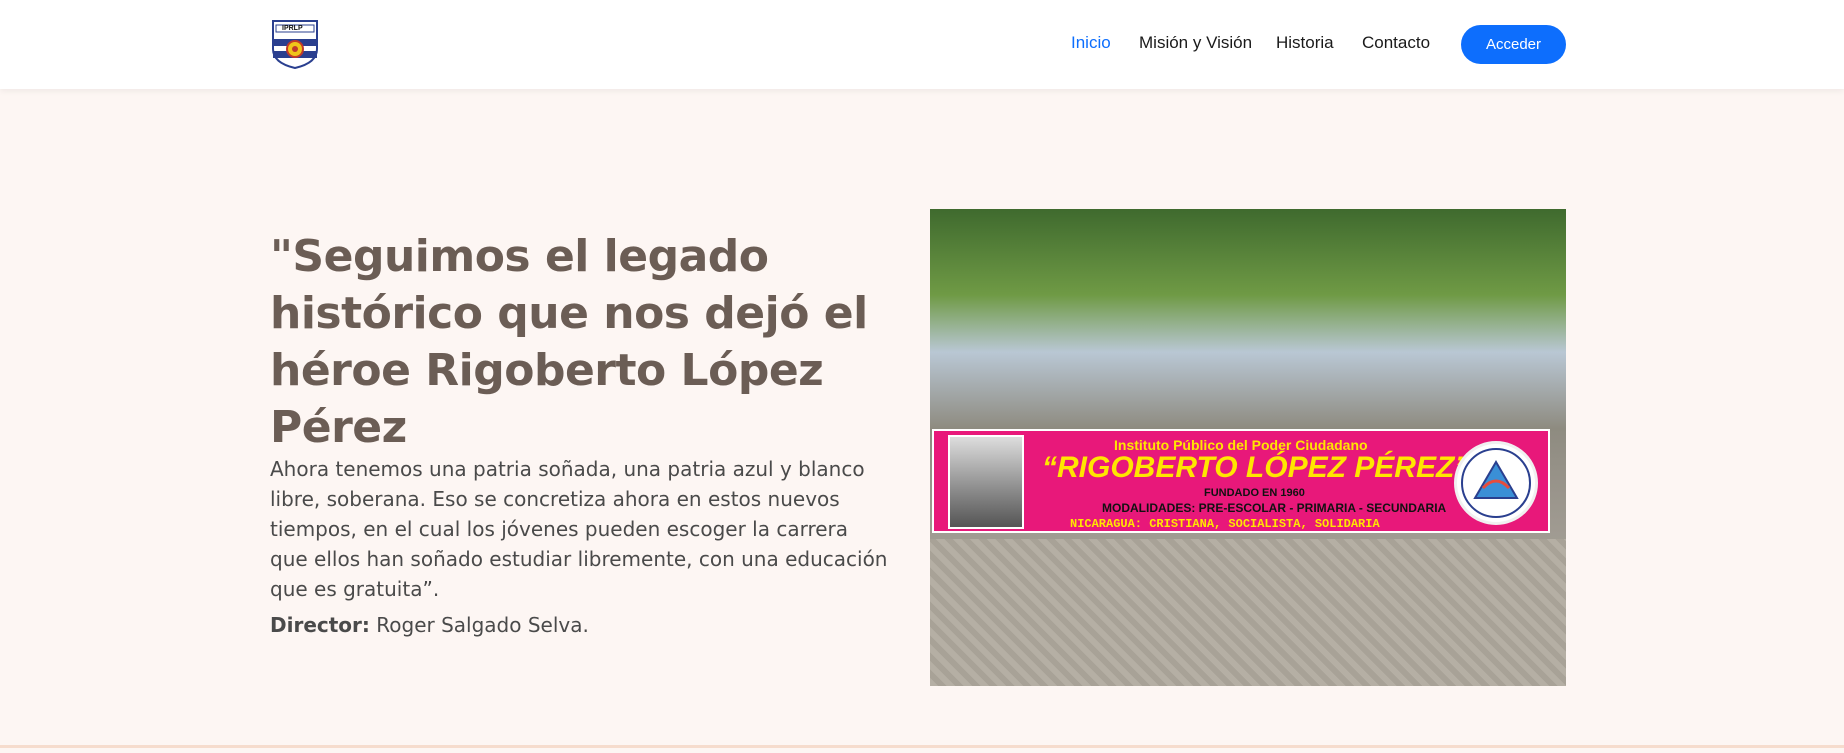 This screenshot has width=1844, height=753. I want to click on banner-line-2: “RIGOBERTO LÓPEZ PÉREZ”, so click(1256, 467).